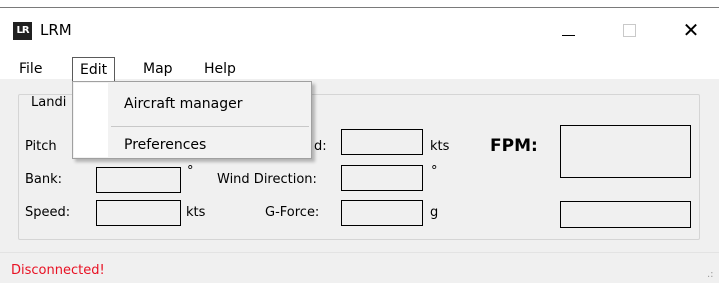  What do you see at coordinates (382, 213) in the screenshot?
I see `gforce-field` at bounding box center [382, 213].